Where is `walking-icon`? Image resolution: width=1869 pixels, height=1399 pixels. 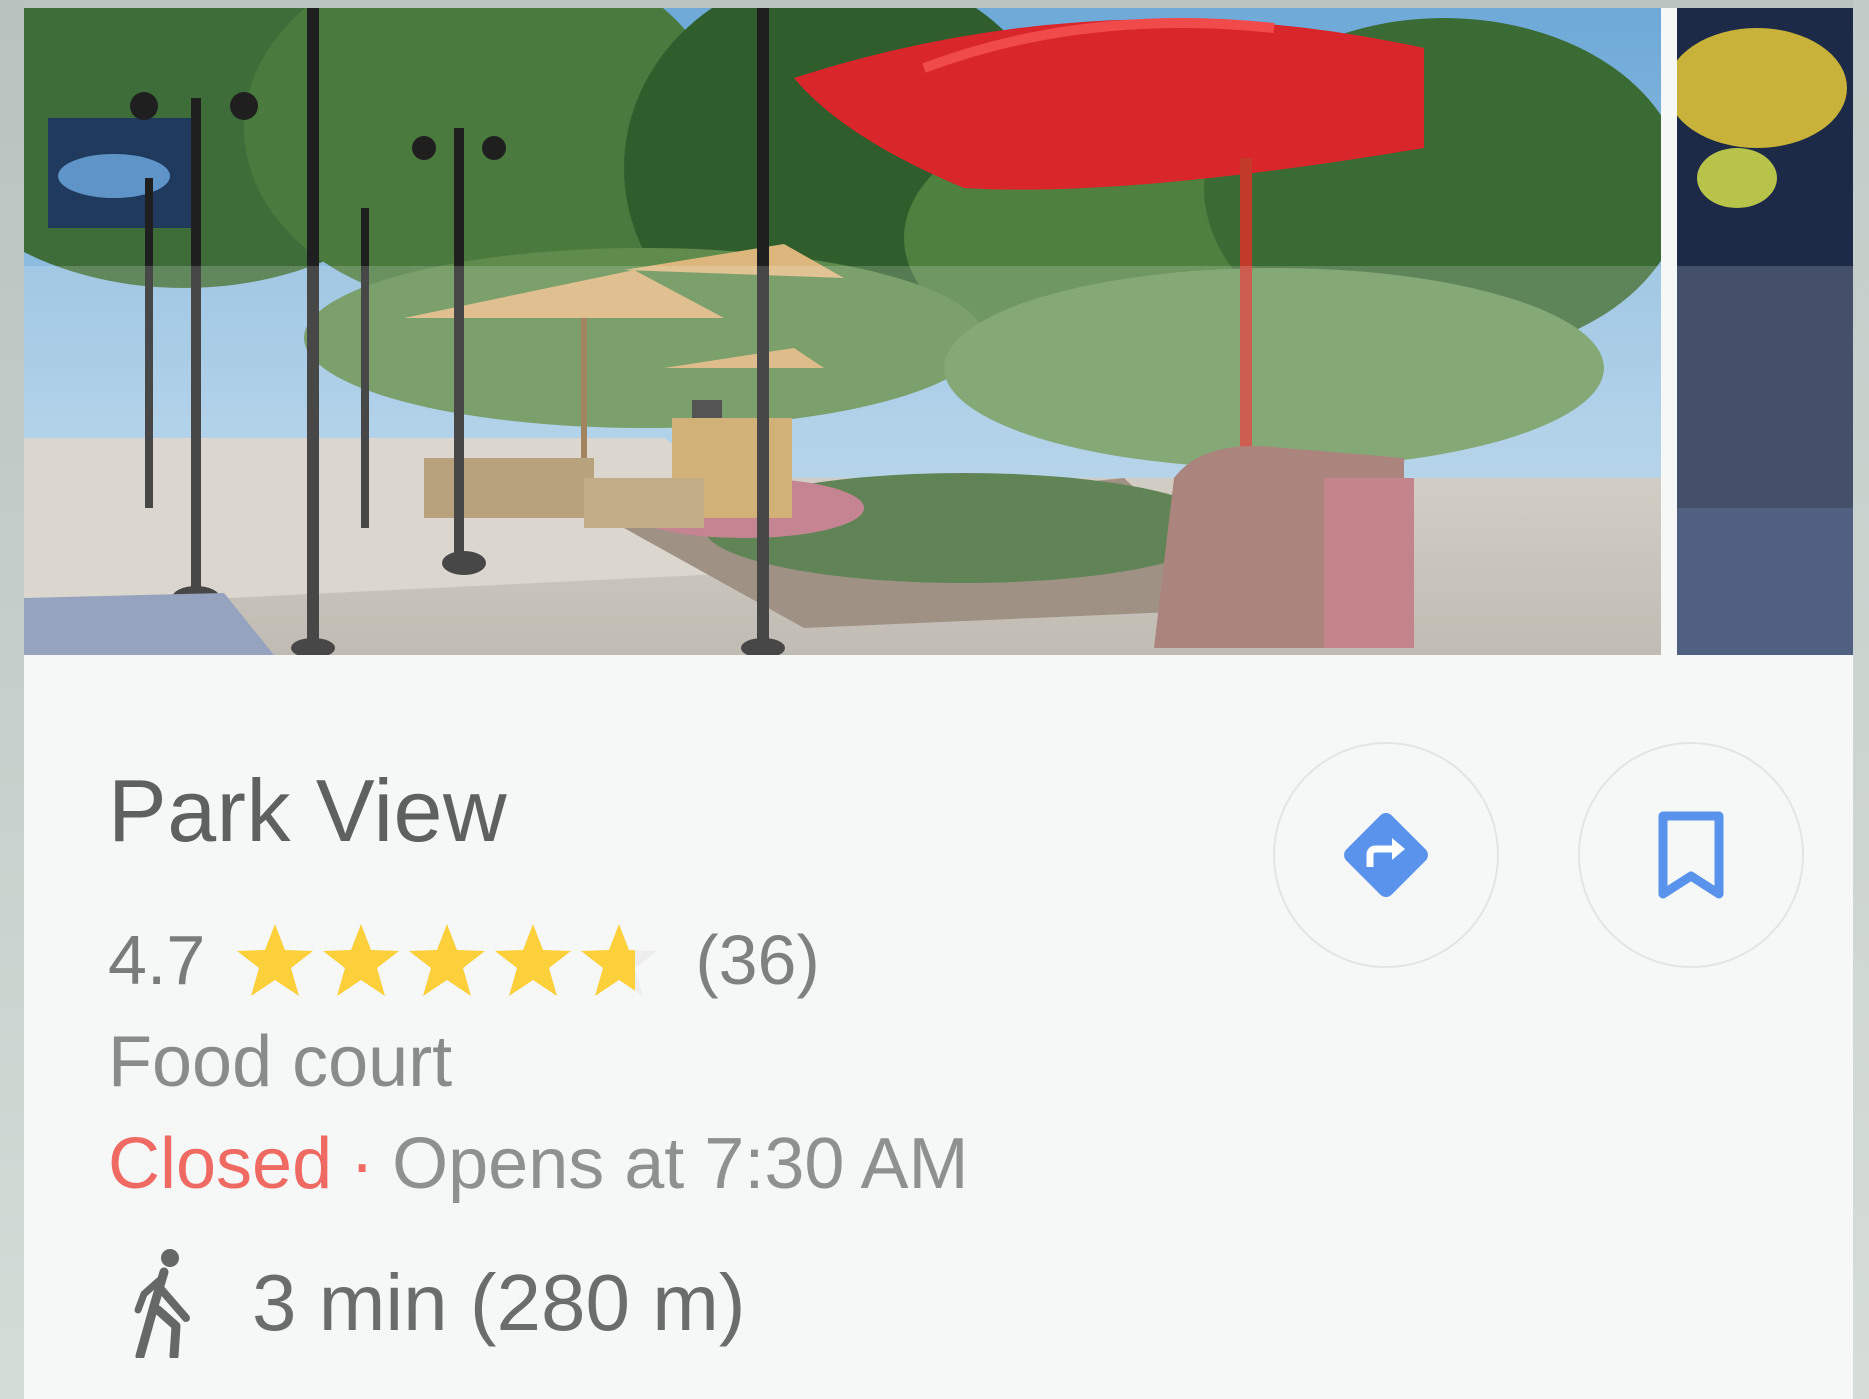
walking-icon is located at coordinates (162, 1303).